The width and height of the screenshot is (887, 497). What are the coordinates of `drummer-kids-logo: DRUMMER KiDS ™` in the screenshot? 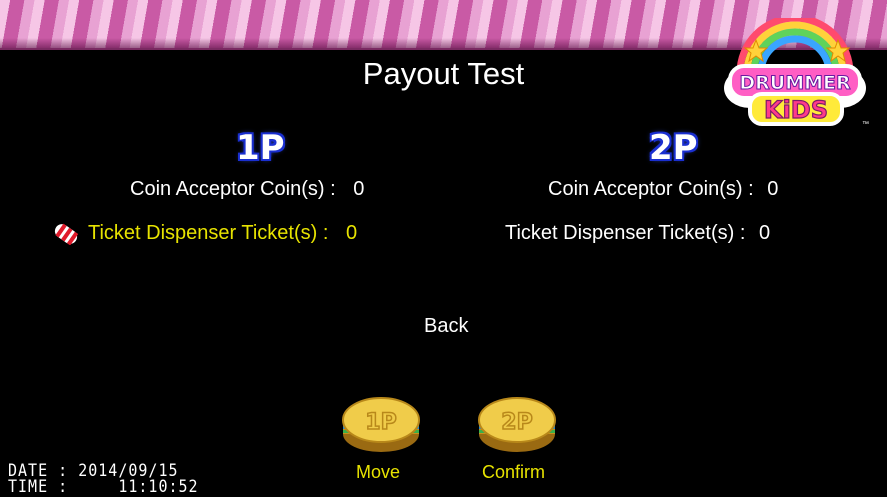 It's located at (796, 73).